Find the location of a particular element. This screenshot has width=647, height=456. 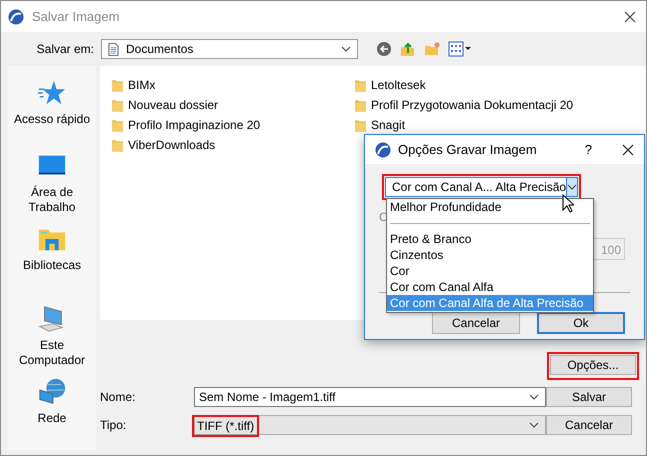

folder-item: Profilo Impaginazione 20 is located at coordinates (233, 125).